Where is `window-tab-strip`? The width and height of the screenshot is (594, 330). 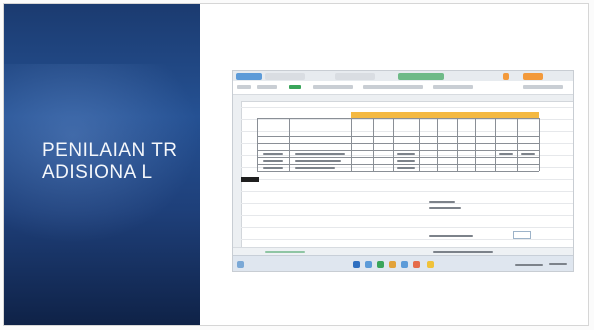 window-tab-strip is located at coordinates (403, 76).